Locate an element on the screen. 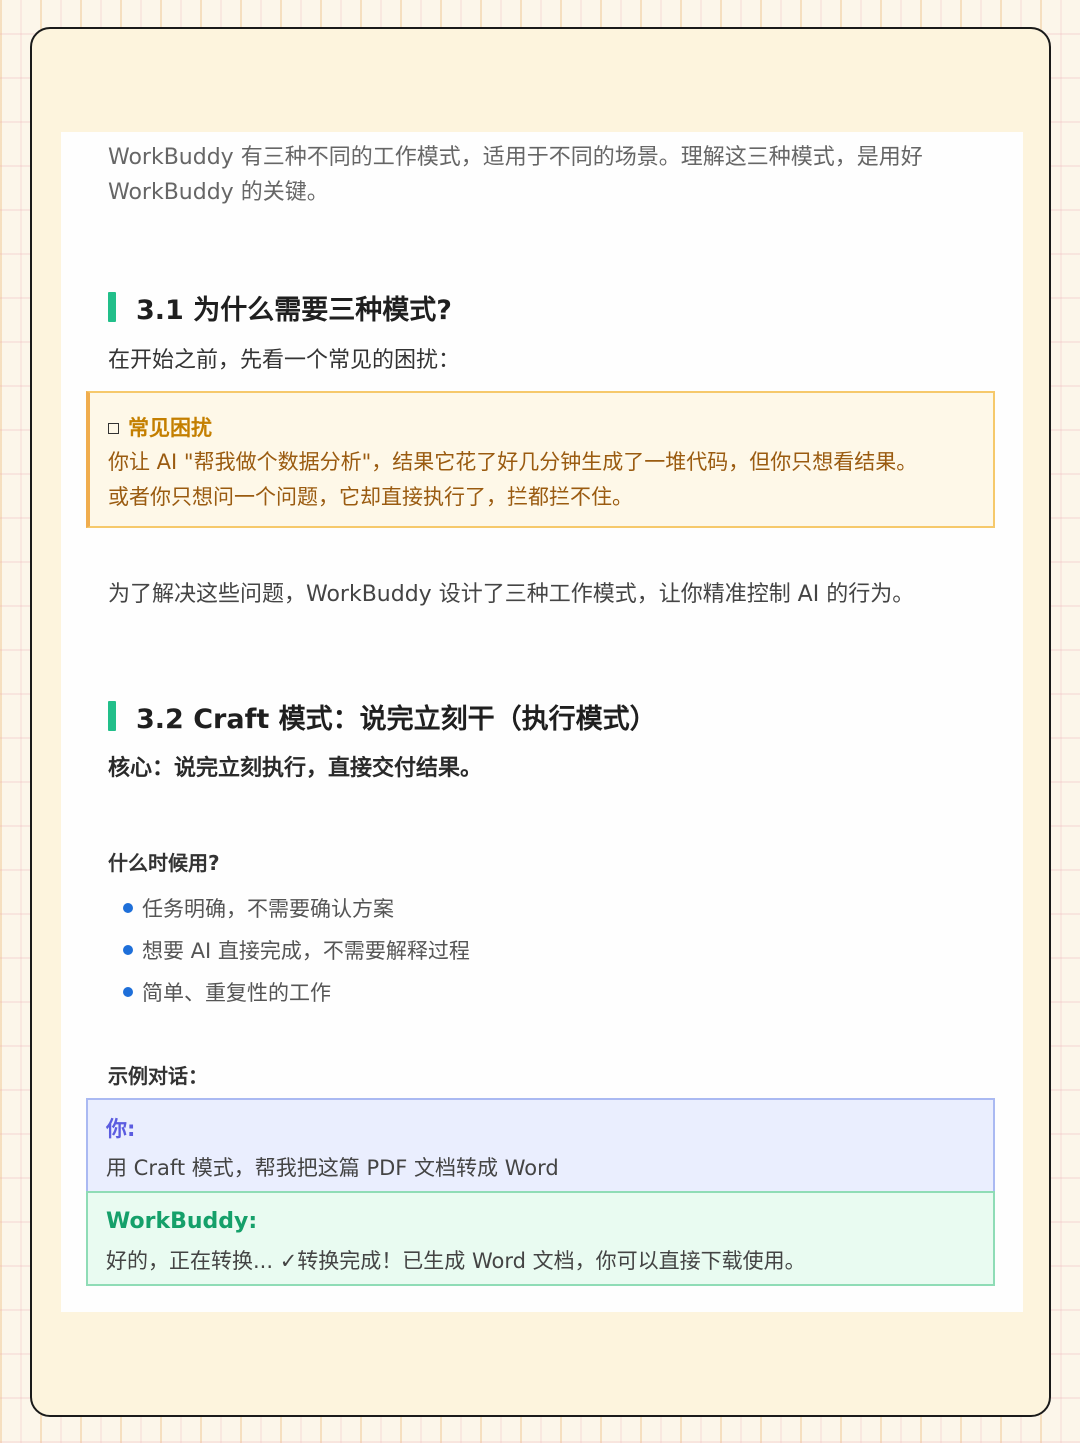 This screenshot has height=1443, width=1080. user-speaker-label: 你: is located at coordinates (121, 1129).